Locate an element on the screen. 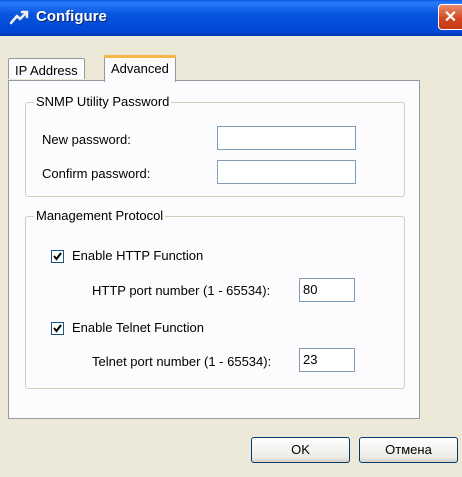 The height and width of the screenshot is (477, 462). confirm-password-field is located at coordinates (286, 172).